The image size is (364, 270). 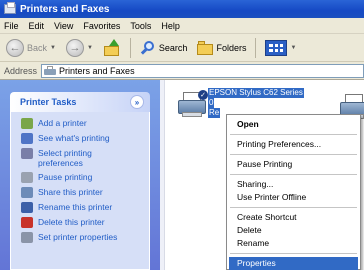 I want to click on task-label: Add a printer, so click(x=62, y=123).